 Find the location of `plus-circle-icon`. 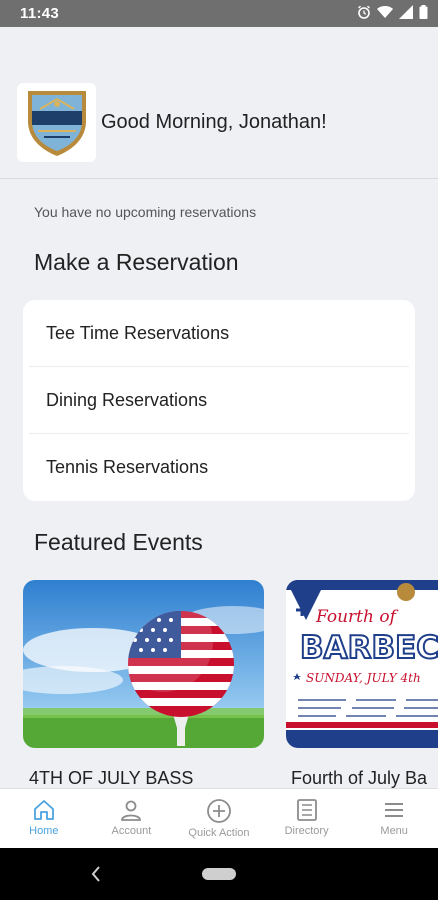

plus-circle-icon is located at coordinates (219, 811).